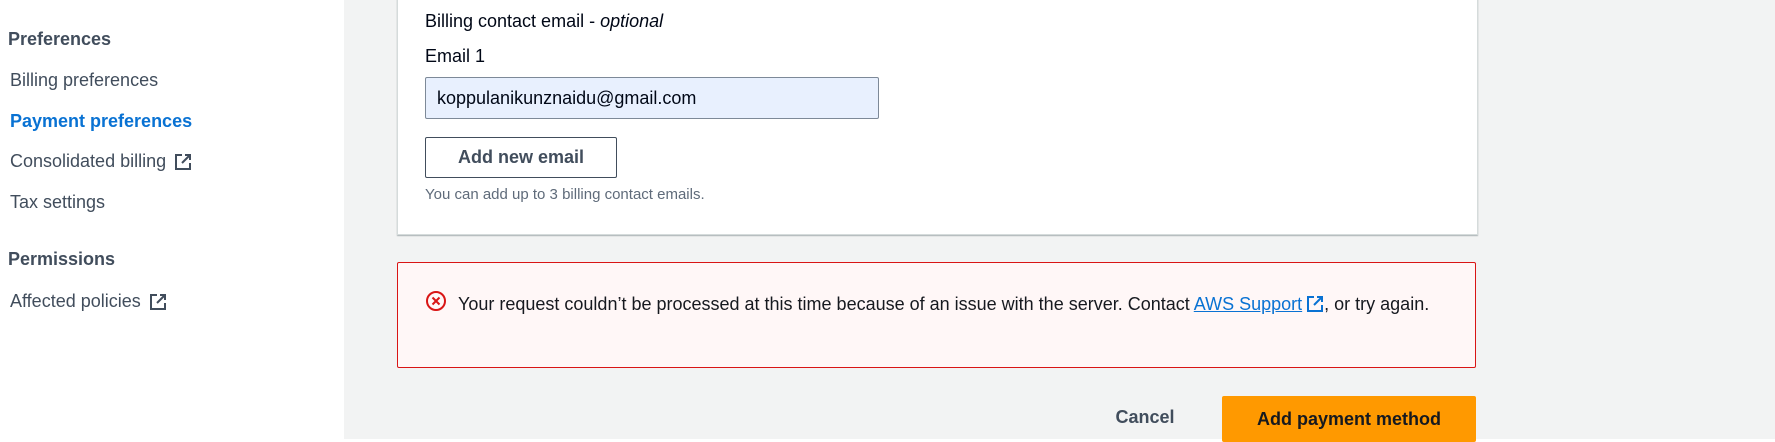 Image resolution: width=1775 pixels, height=442 pixels. What do you see at coordinates (62, 259) in the screenshot?
I see `permissions-heading: Permissions` at bounding box center [62, 259].